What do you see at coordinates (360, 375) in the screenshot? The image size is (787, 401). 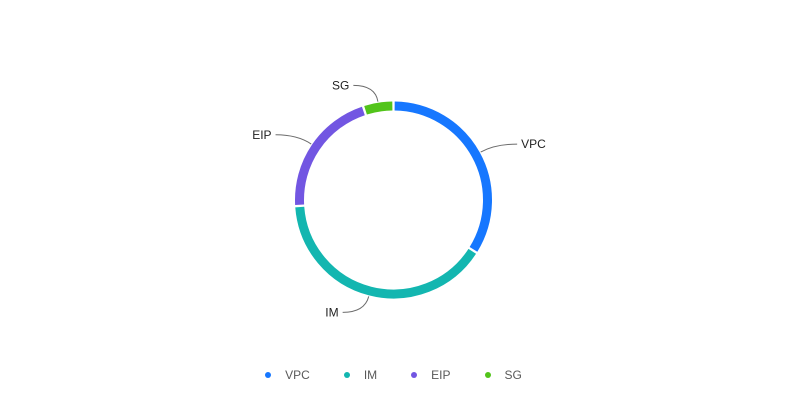 I see `legend-item-im: IM` at bounding box center [360, 375].